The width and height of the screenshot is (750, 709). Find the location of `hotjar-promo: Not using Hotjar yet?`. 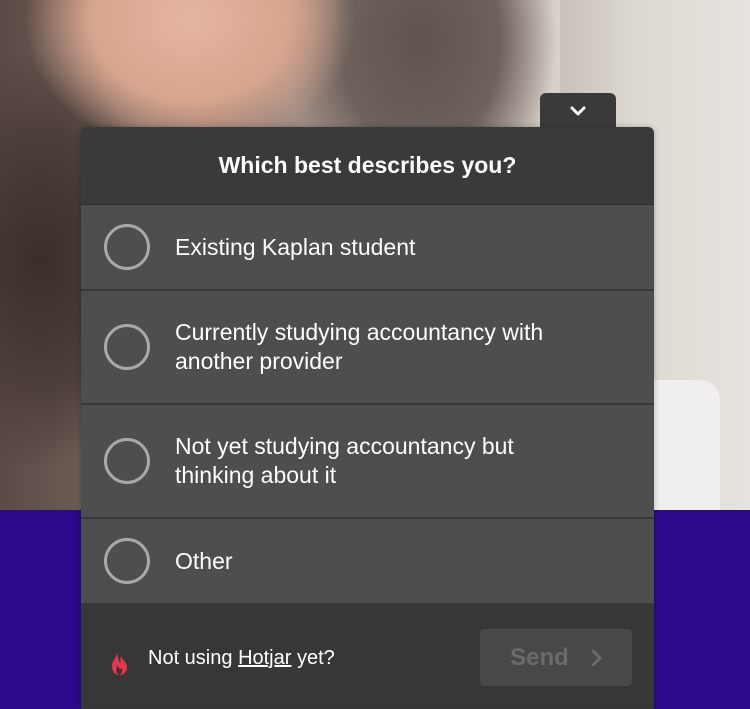

hotjar-promo: Not using Hotjar yet? is located at coordinates (241, 658).